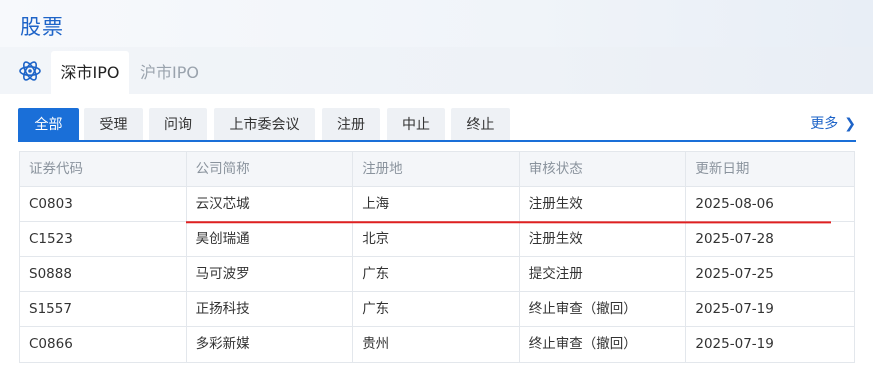 The width and height of the screenshot is (873, 375). I want to click on tab-terminated: 终止, so click(480, 125).